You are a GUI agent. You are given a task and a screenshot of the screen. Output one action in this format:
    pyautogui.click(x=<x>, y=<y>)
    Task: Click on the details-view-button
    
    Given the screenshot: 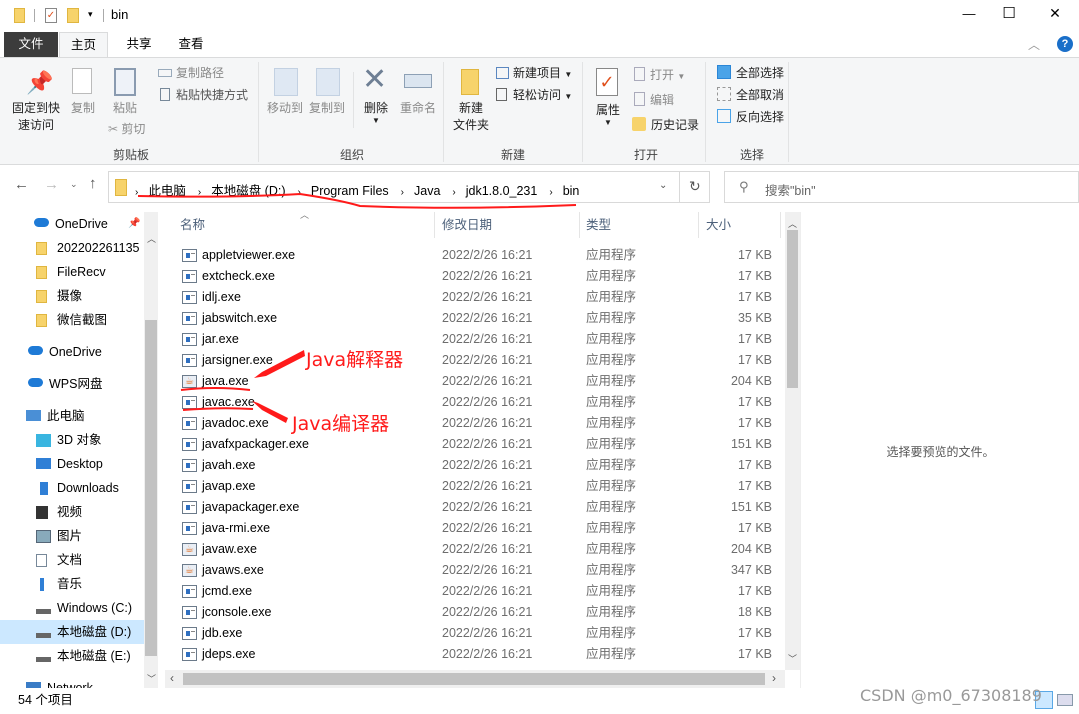 What is the action you would take?
    pyautogui.click(x=1044, y=700)
    